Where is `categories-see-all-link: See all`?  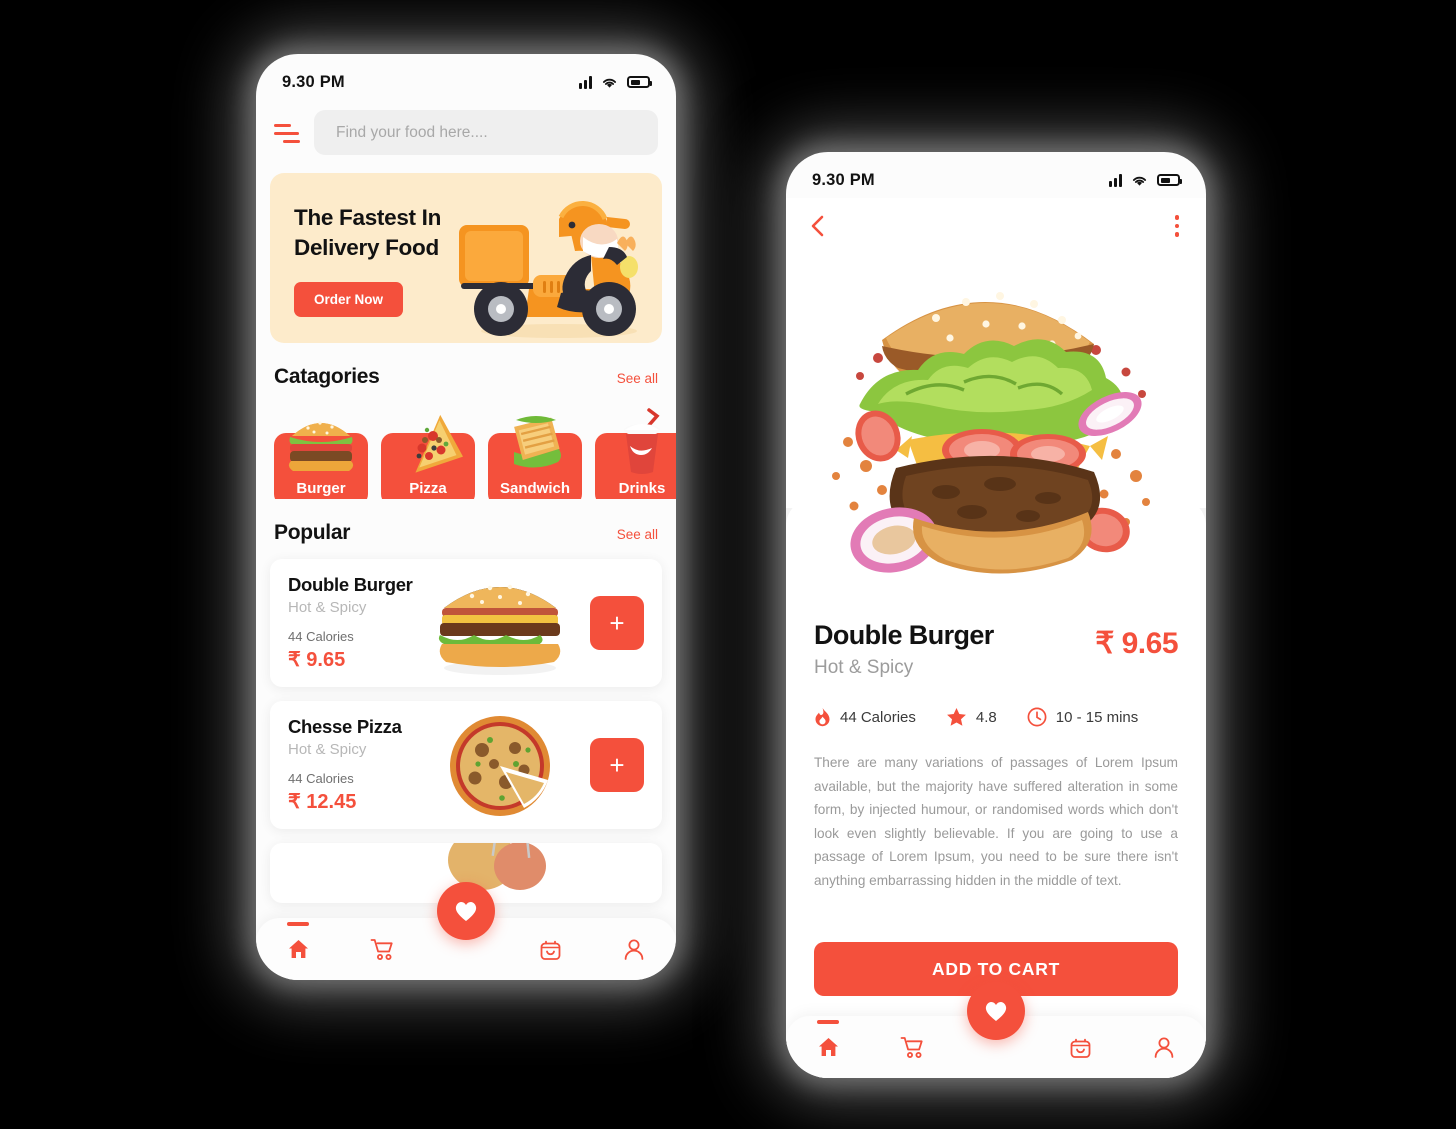 categories-see-all-link: See all is located at coordinates (637, 378).